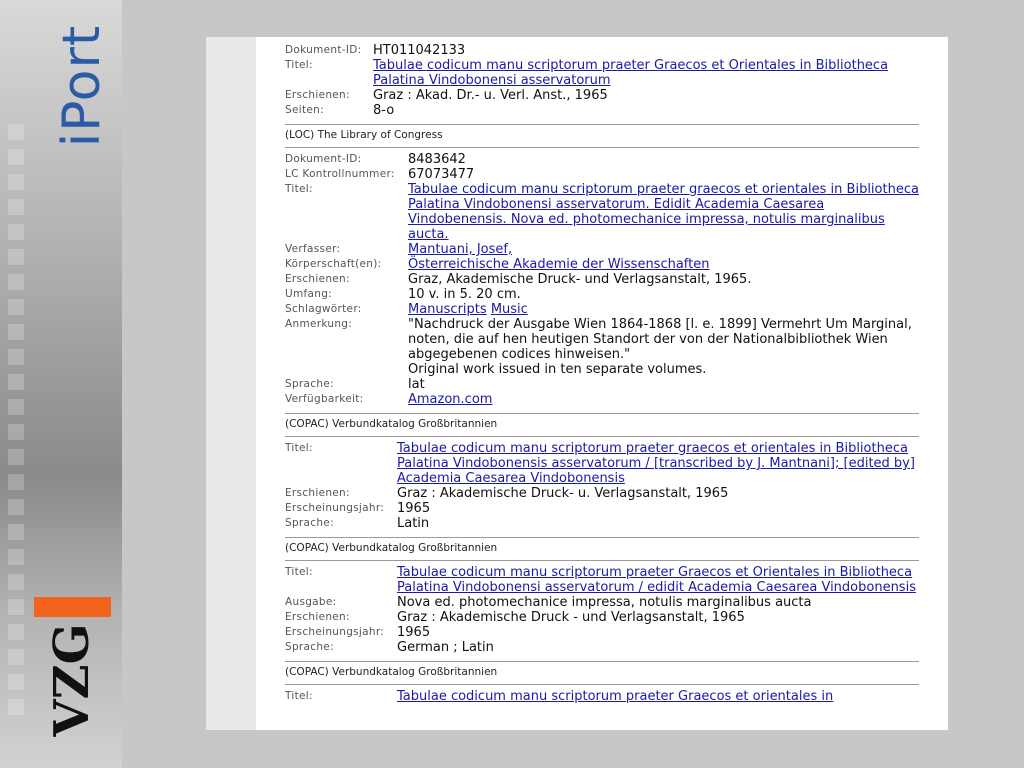 The height and width of the screenshot is (768, 1024). I want to click on field-row: Seiten: 8-o, so click(602, 110).